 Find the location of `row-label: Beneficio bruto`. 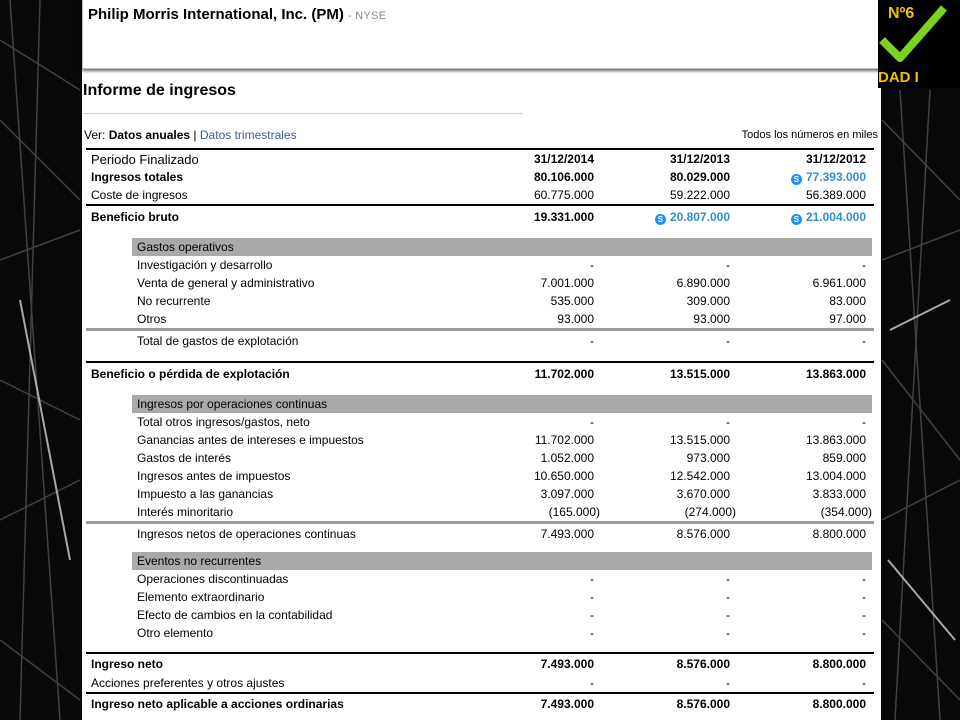

row-label: Beneficio bruto is located at coordinates (280, 216).